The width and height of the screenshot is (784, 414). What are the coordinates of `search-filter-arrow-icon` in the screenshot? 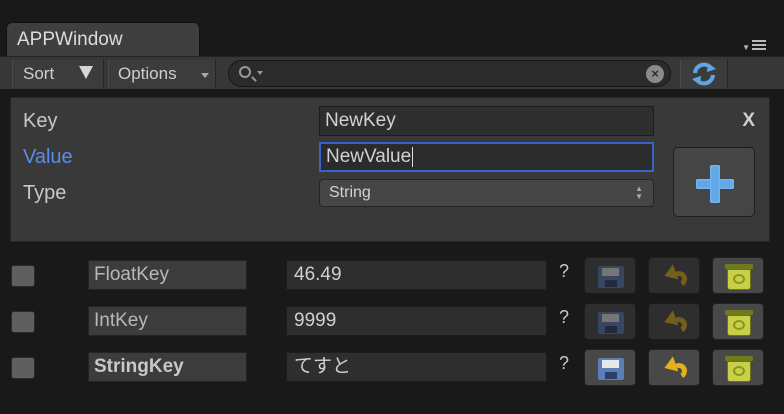 It's located at (260, 73).